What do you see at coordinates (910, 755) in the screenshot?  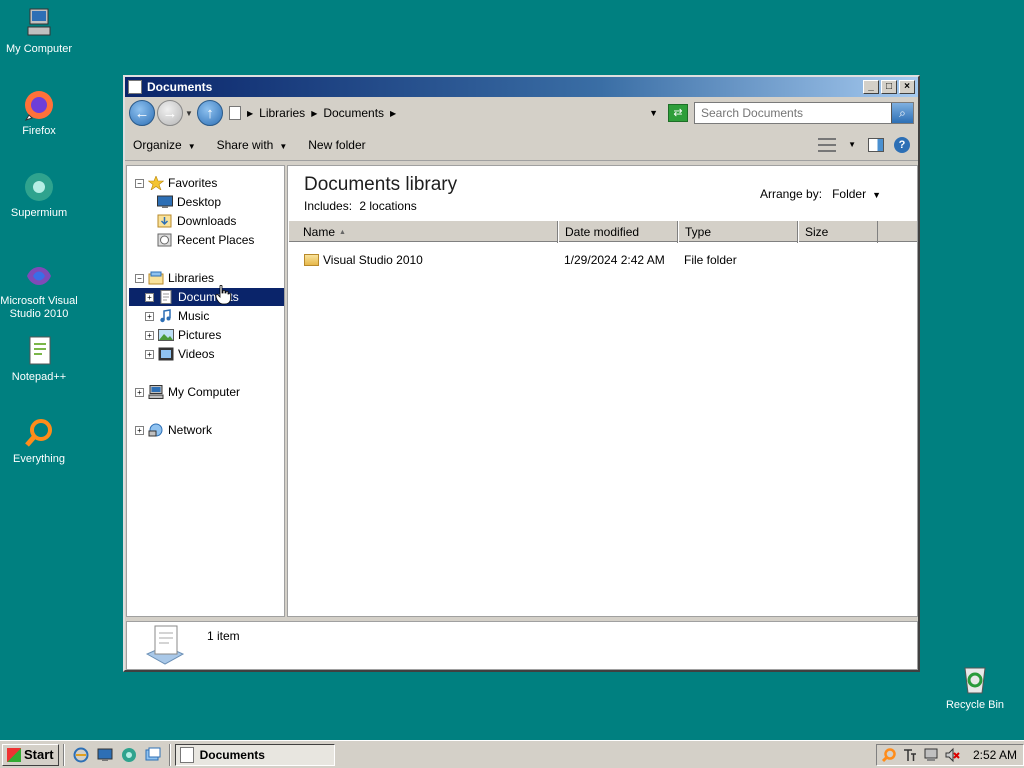 I see `input-method-icon` at bounding box center [910, 755].